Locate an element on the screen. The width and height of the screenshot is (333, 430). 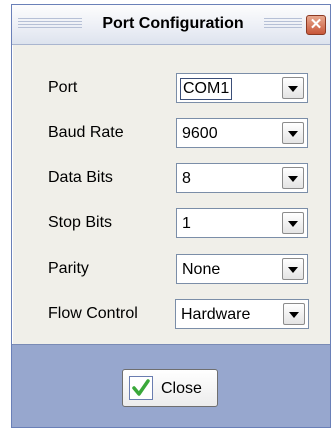
data-bits-value: 8 is located at coordinates (186, 178).